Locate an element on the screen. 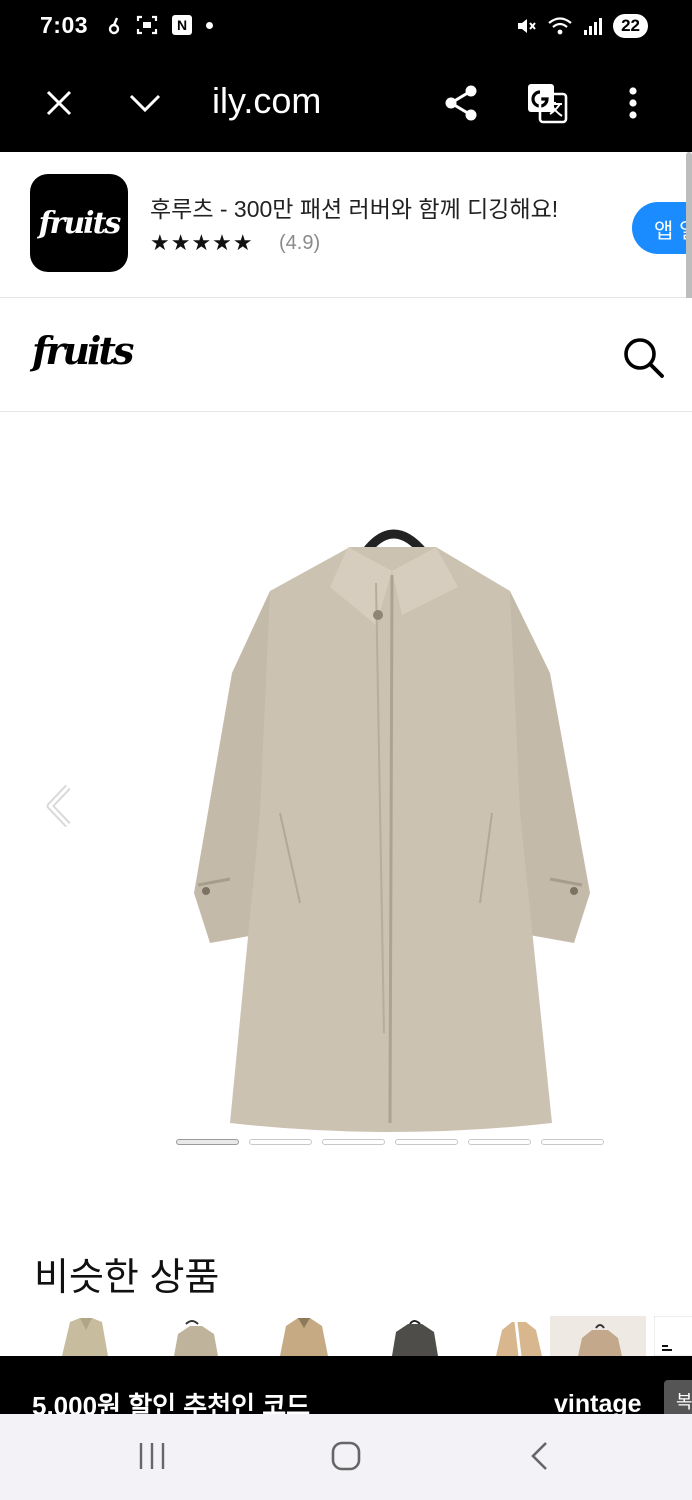 The height and width of the screenshot is (1500, 692). promo-code-bar: 5,000원 할인 추천인 코드 vintage 복 is located at coordinates (346, 1385).